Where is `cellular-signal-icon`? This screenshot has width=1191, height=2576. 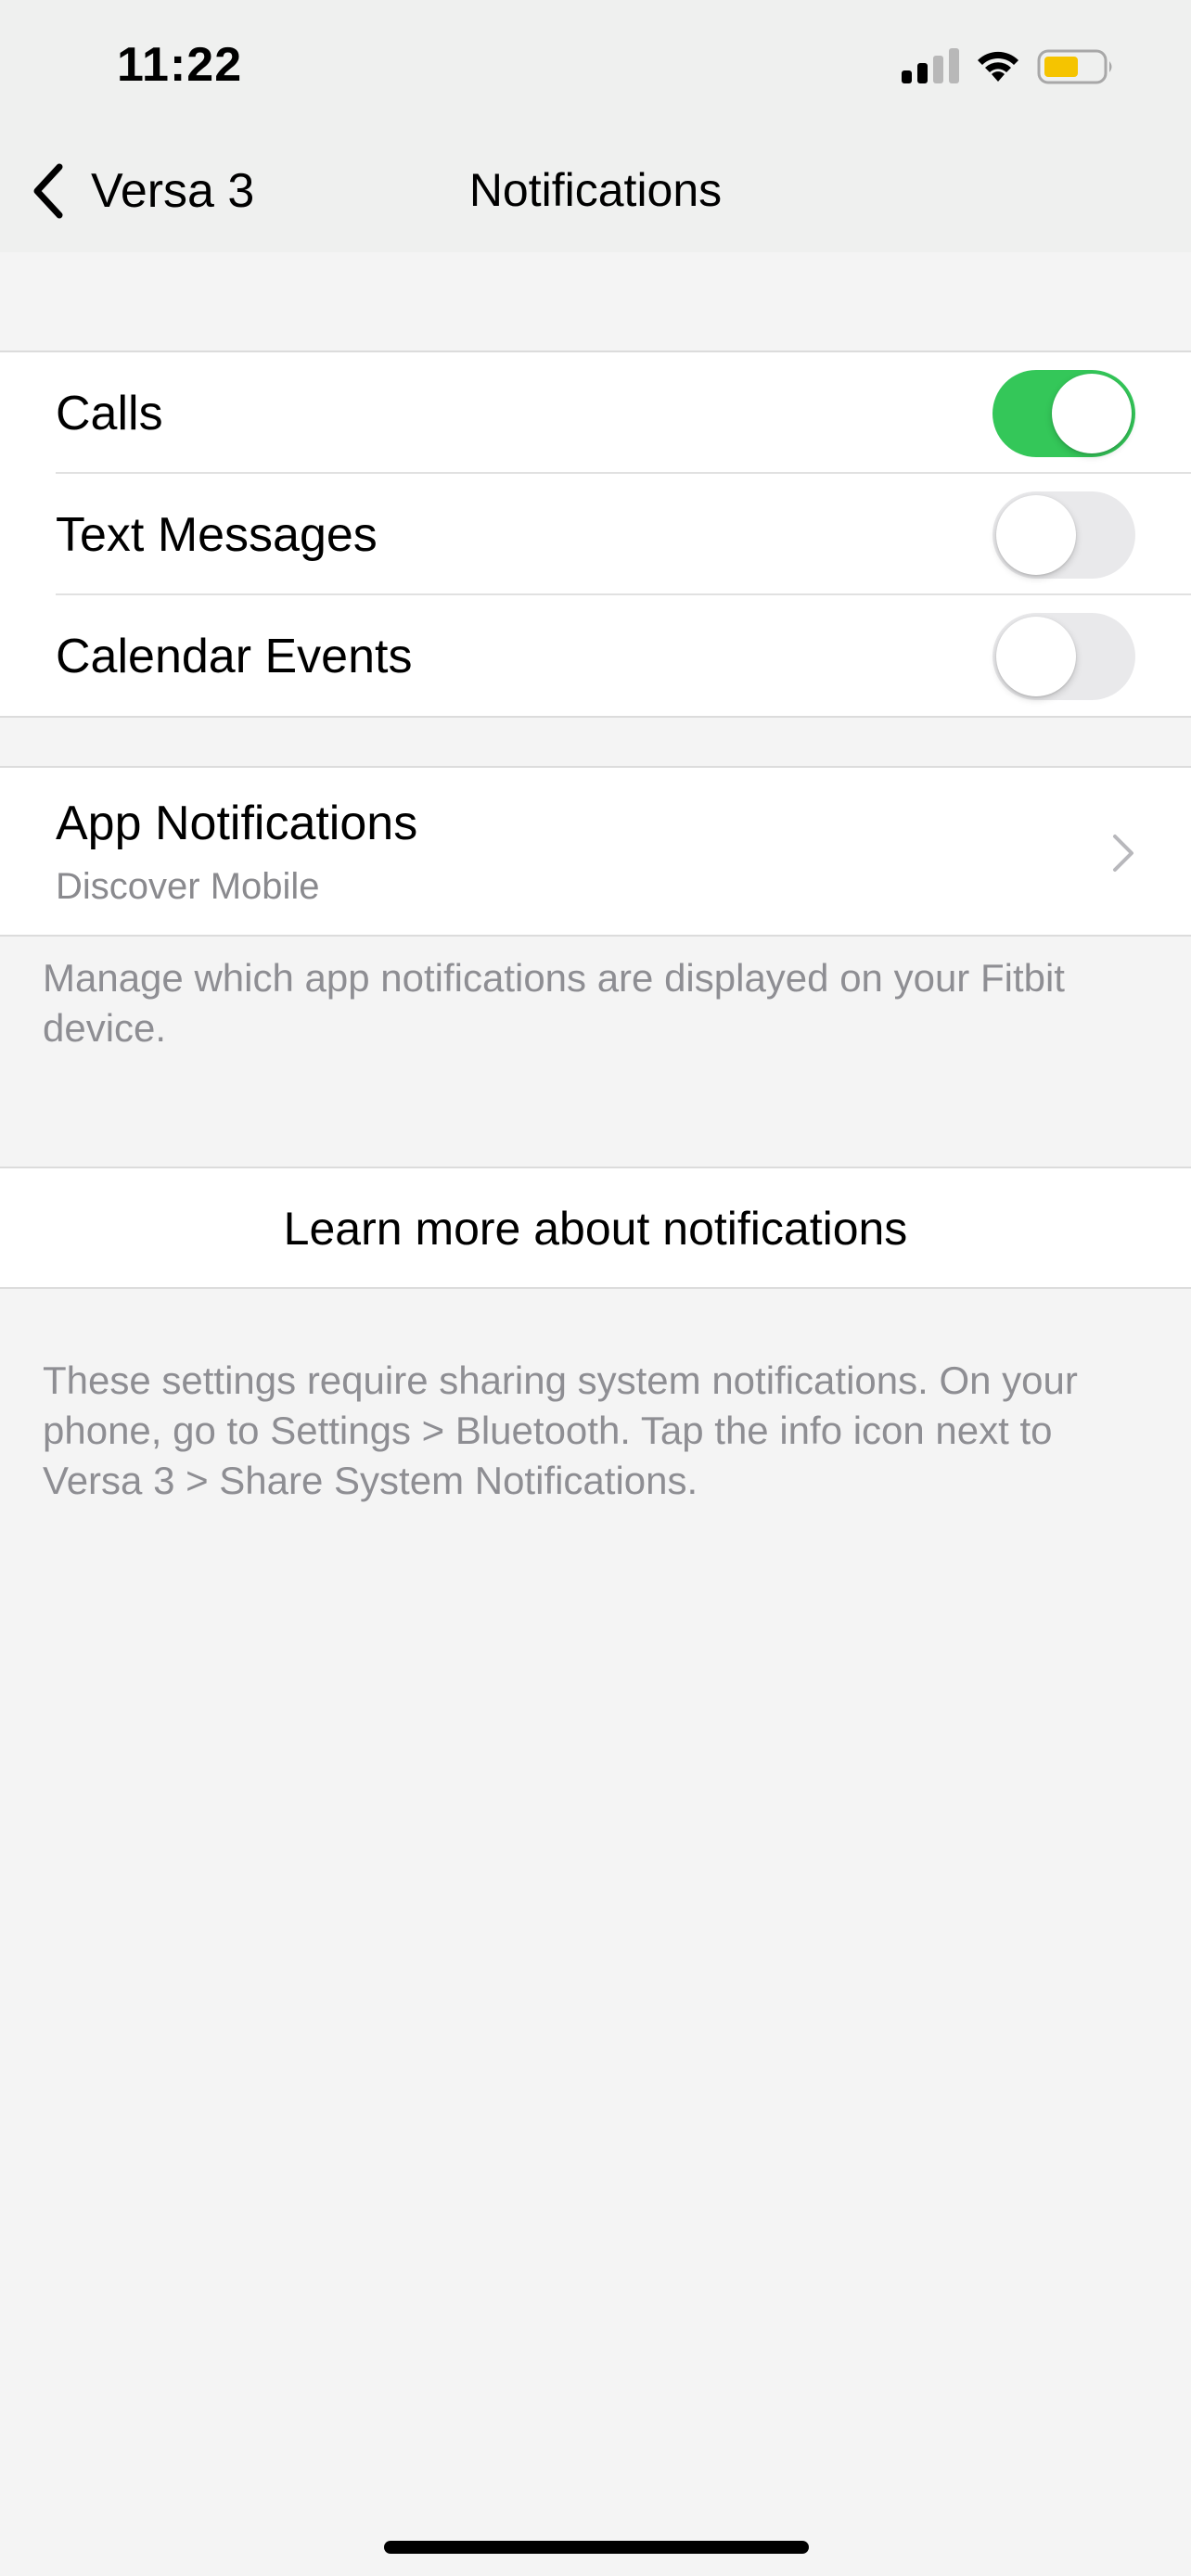 cellular-signal-icon is located at coordinates (931, 66).